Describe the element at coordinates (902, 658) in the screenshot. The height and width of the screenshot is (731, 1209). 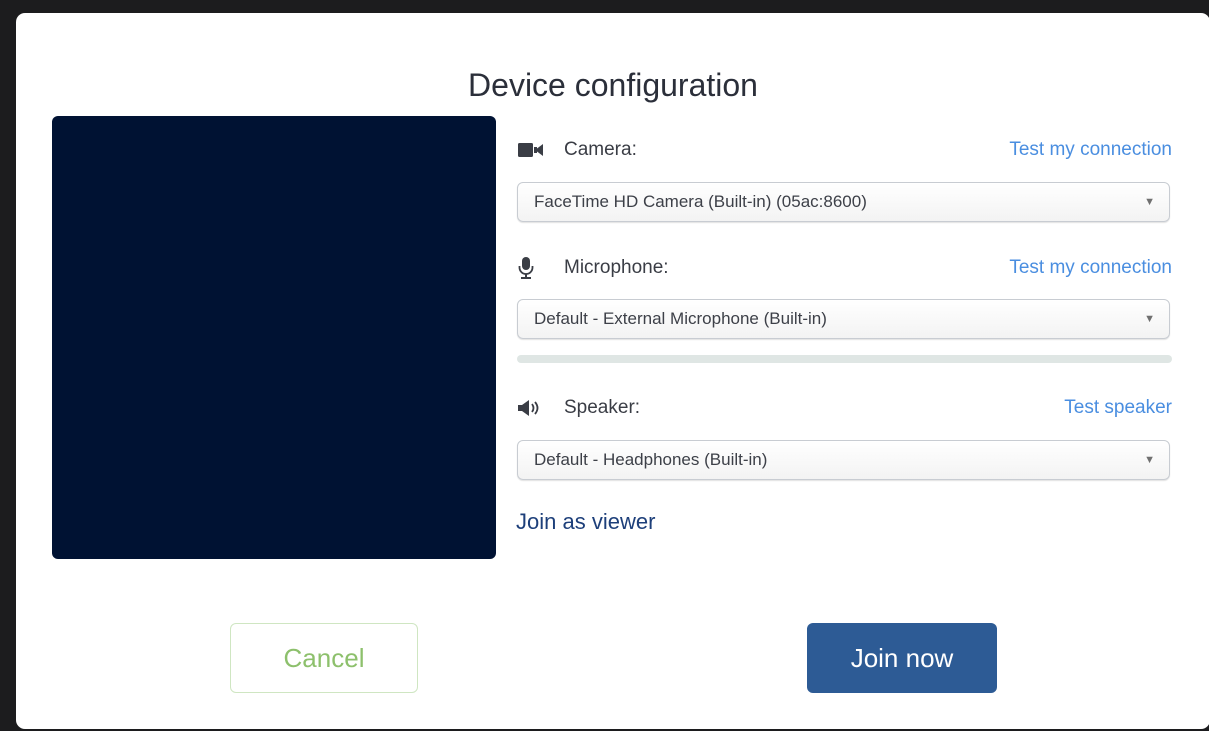
I see `join-now-button: Join now` at that location.